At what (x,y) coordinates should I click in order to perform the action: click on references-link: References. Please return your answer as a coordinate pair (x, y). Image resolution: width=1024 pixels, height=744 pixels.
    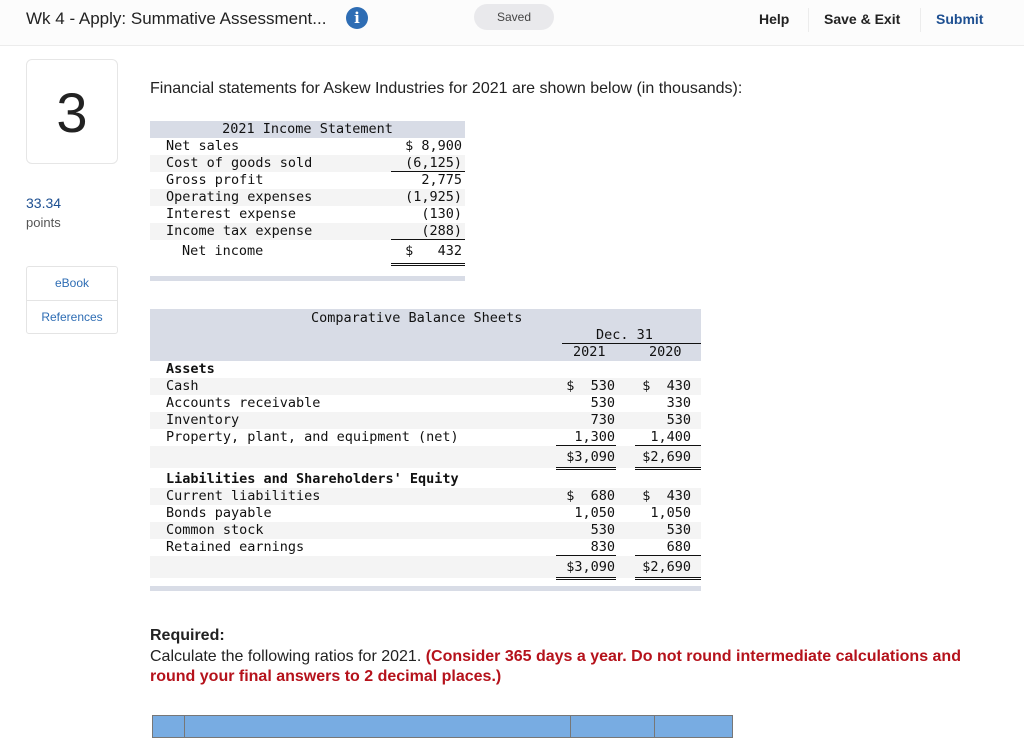
    Looking at the image, I should click on (72, 316).